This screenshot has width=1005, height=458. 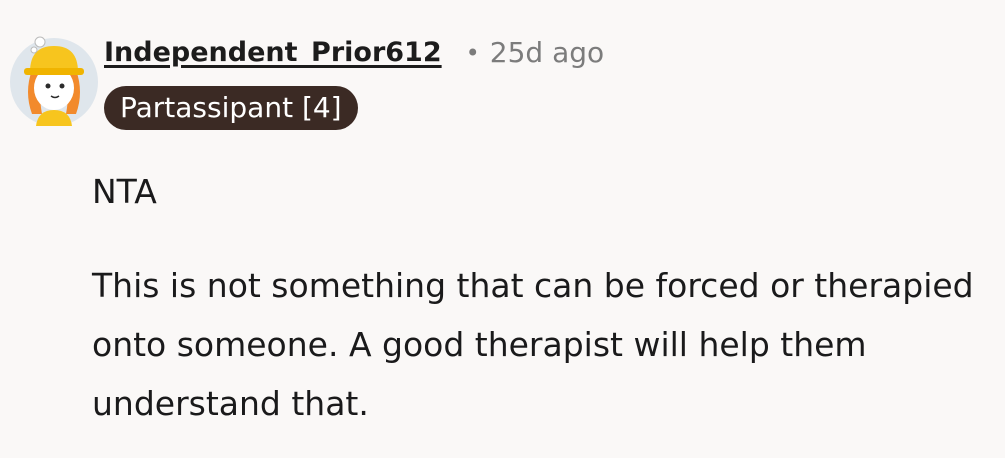 What do you see at coordinates (547, 52) in the screenshot?
I see `timestamp: 25d ago` at bounding box center [547, 52].